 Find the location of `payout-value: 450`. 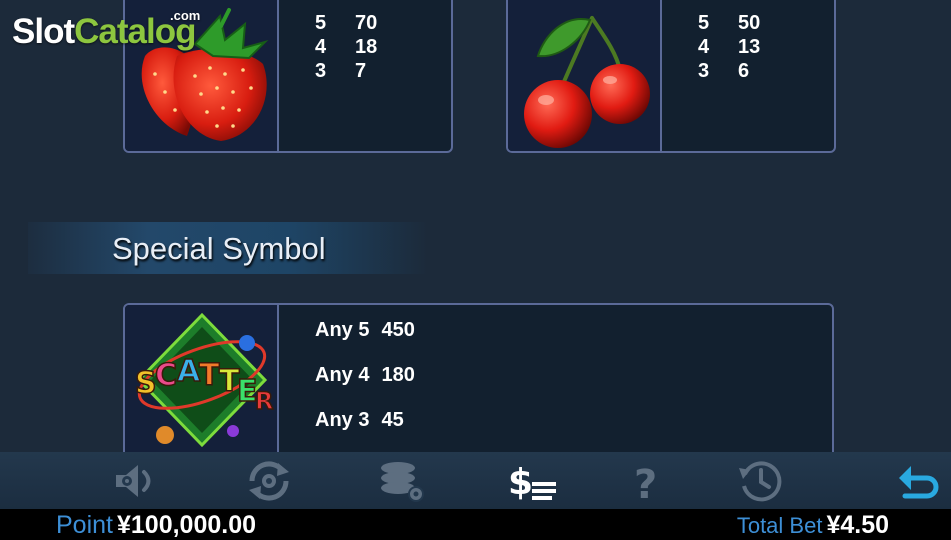

payout-value: 450 is located at coordinates (398, 330).